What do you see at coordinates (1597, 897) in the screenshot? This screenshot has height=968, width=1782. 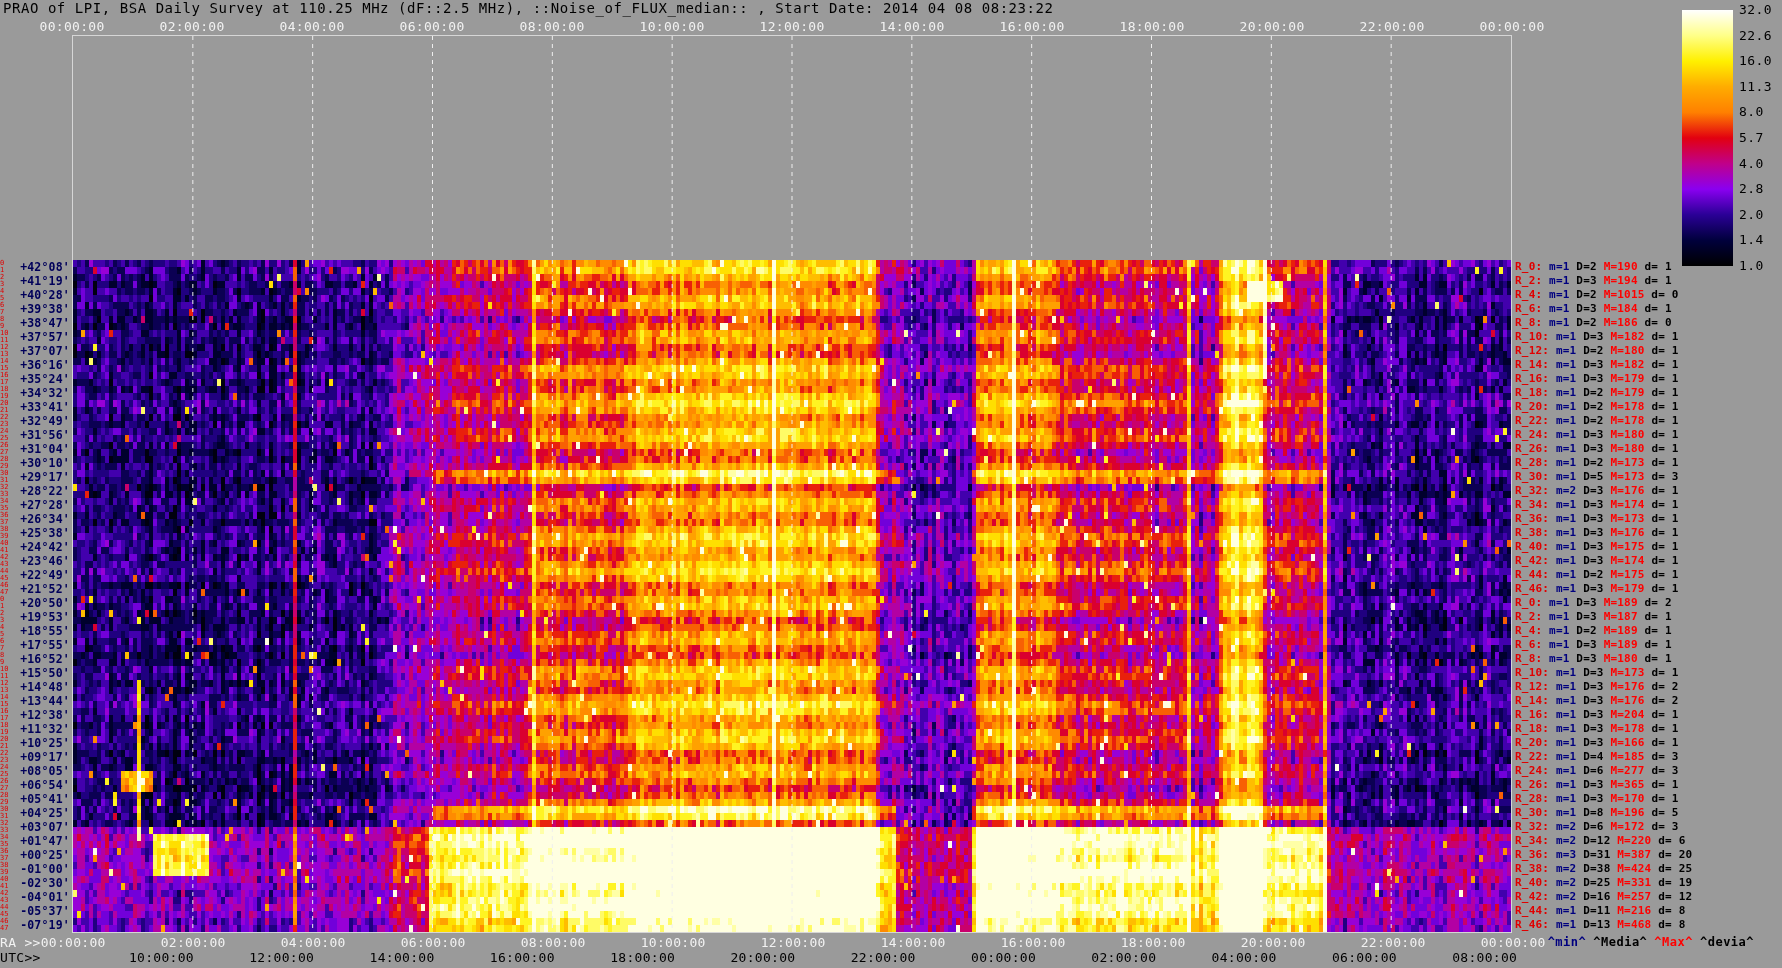 I see `median-value: D=16` at bounding box center [1597, 897].